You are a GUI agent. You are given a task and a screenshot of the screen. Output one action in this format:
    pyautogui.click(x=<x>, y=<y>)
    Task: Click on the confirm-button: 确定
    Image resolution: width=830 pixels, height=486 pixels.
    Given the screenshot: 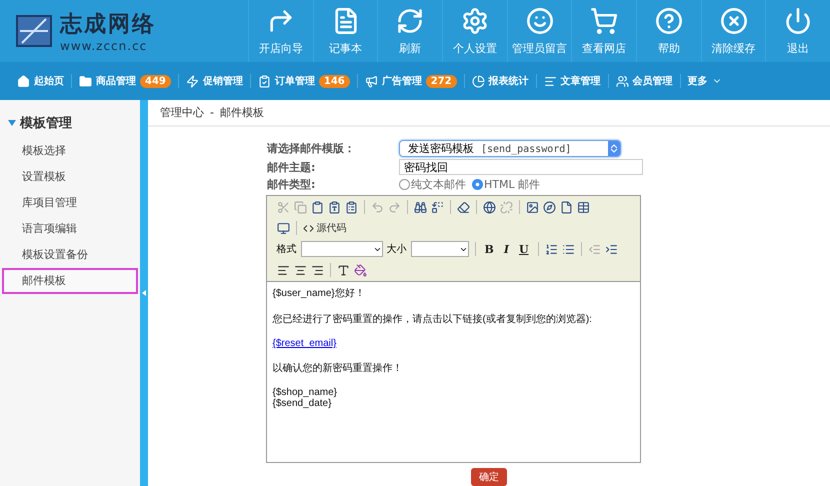 What is the action you would take?
    pyautogui.click(x=489, y=477)
    